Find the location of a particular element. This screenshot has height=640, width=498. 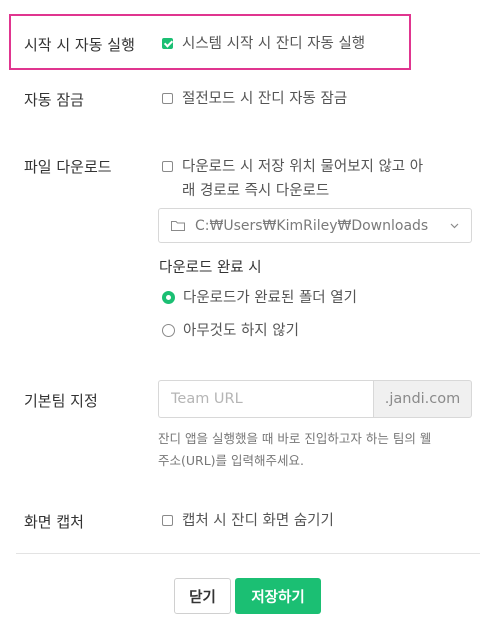

team-url-input is located at coordinates (265, 399).